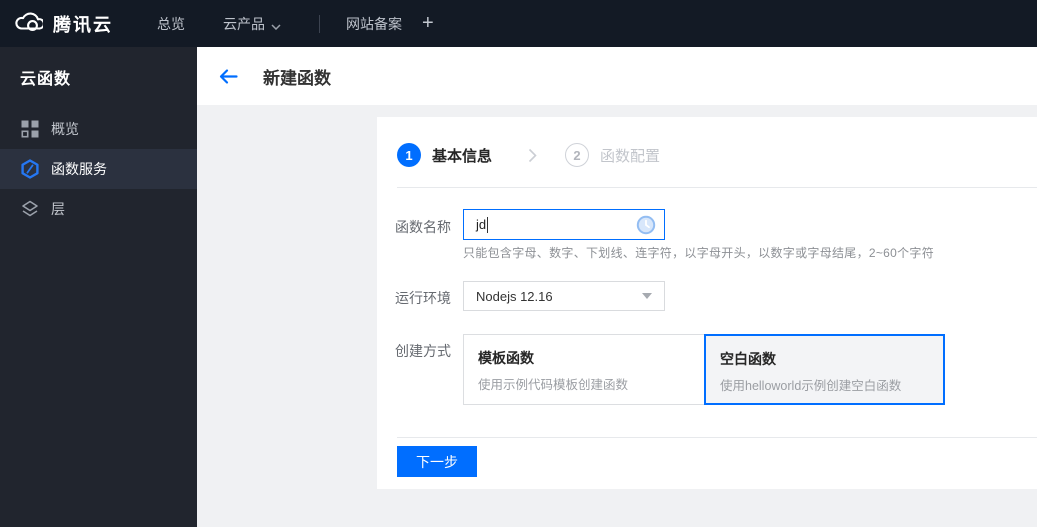  What do you see at coordinates (583, 369) in the screenshot?
I see `method-card-template-function: 模板函数 使用示例代码模板创建函数` at bounding box center [583, 369].